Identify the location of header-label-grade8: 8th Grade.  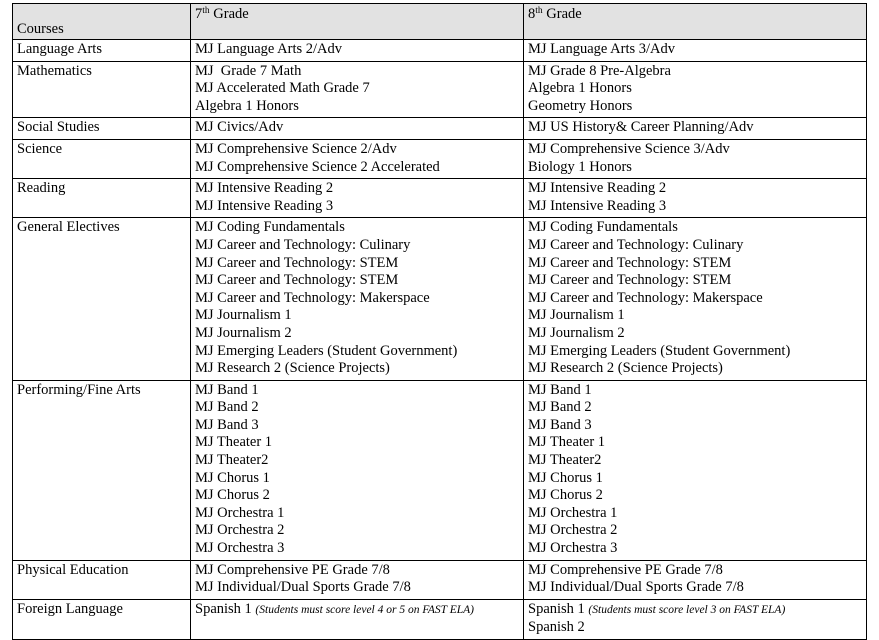
(555, 14).